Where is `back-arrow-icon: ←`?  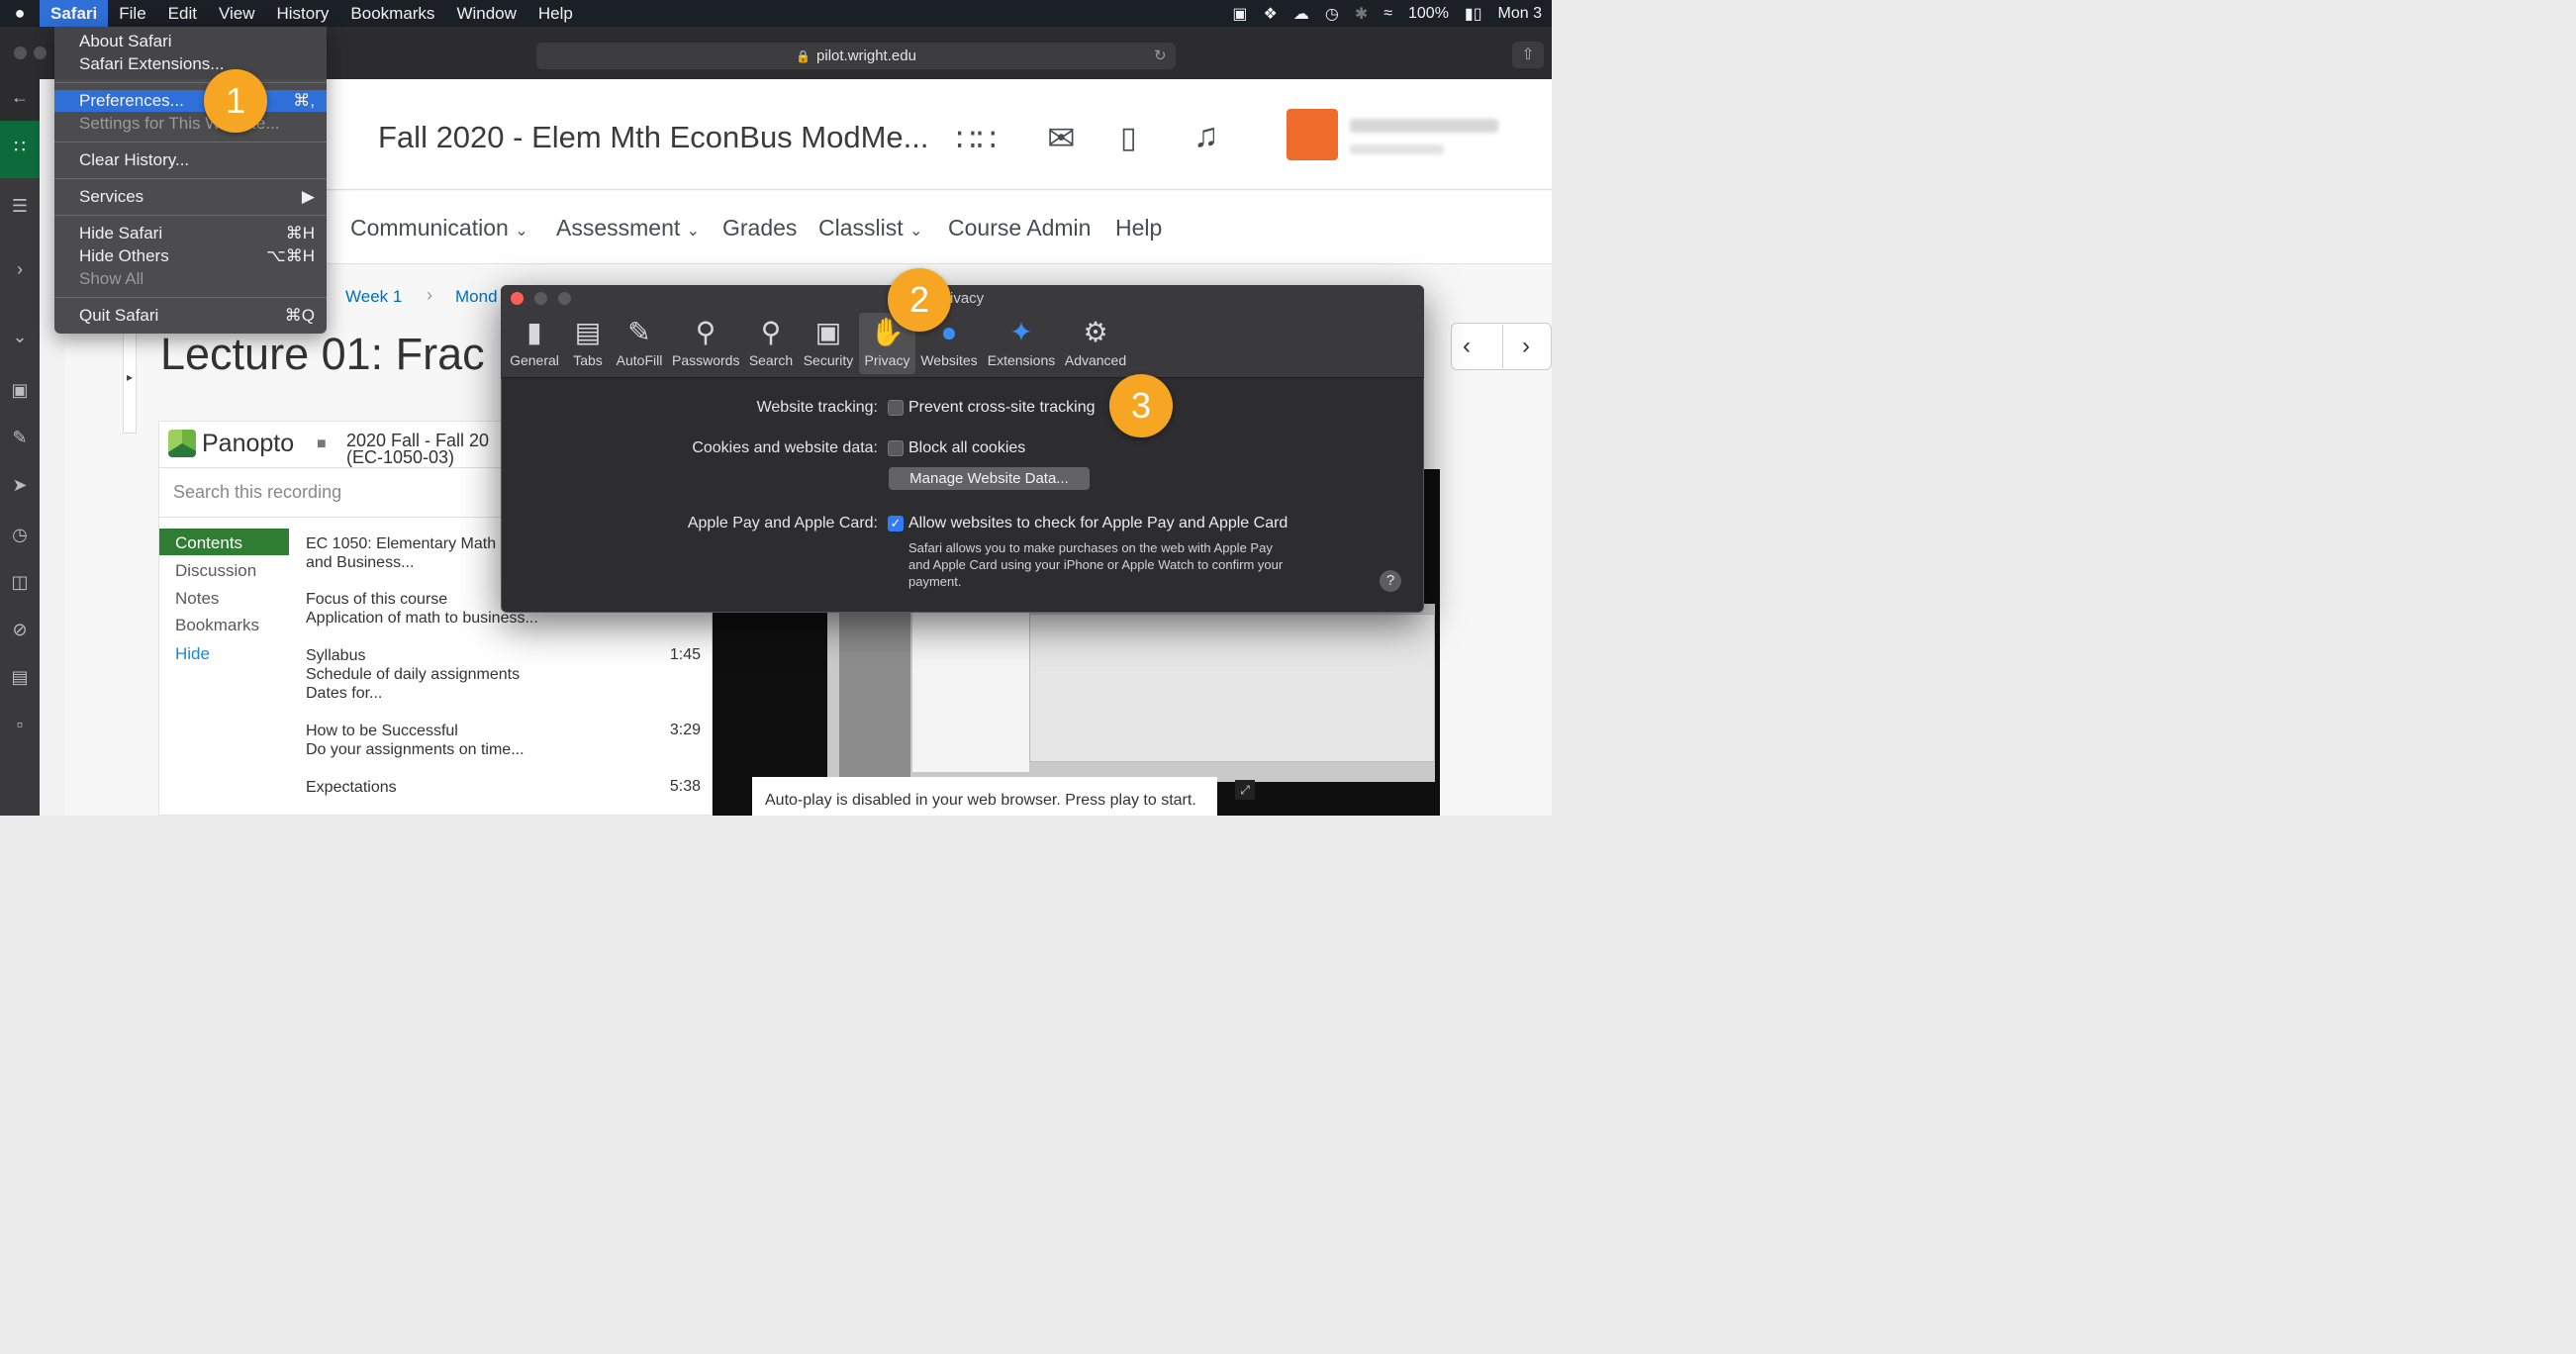
back-arrow-icon: ← is located at coordinates (20, 99).